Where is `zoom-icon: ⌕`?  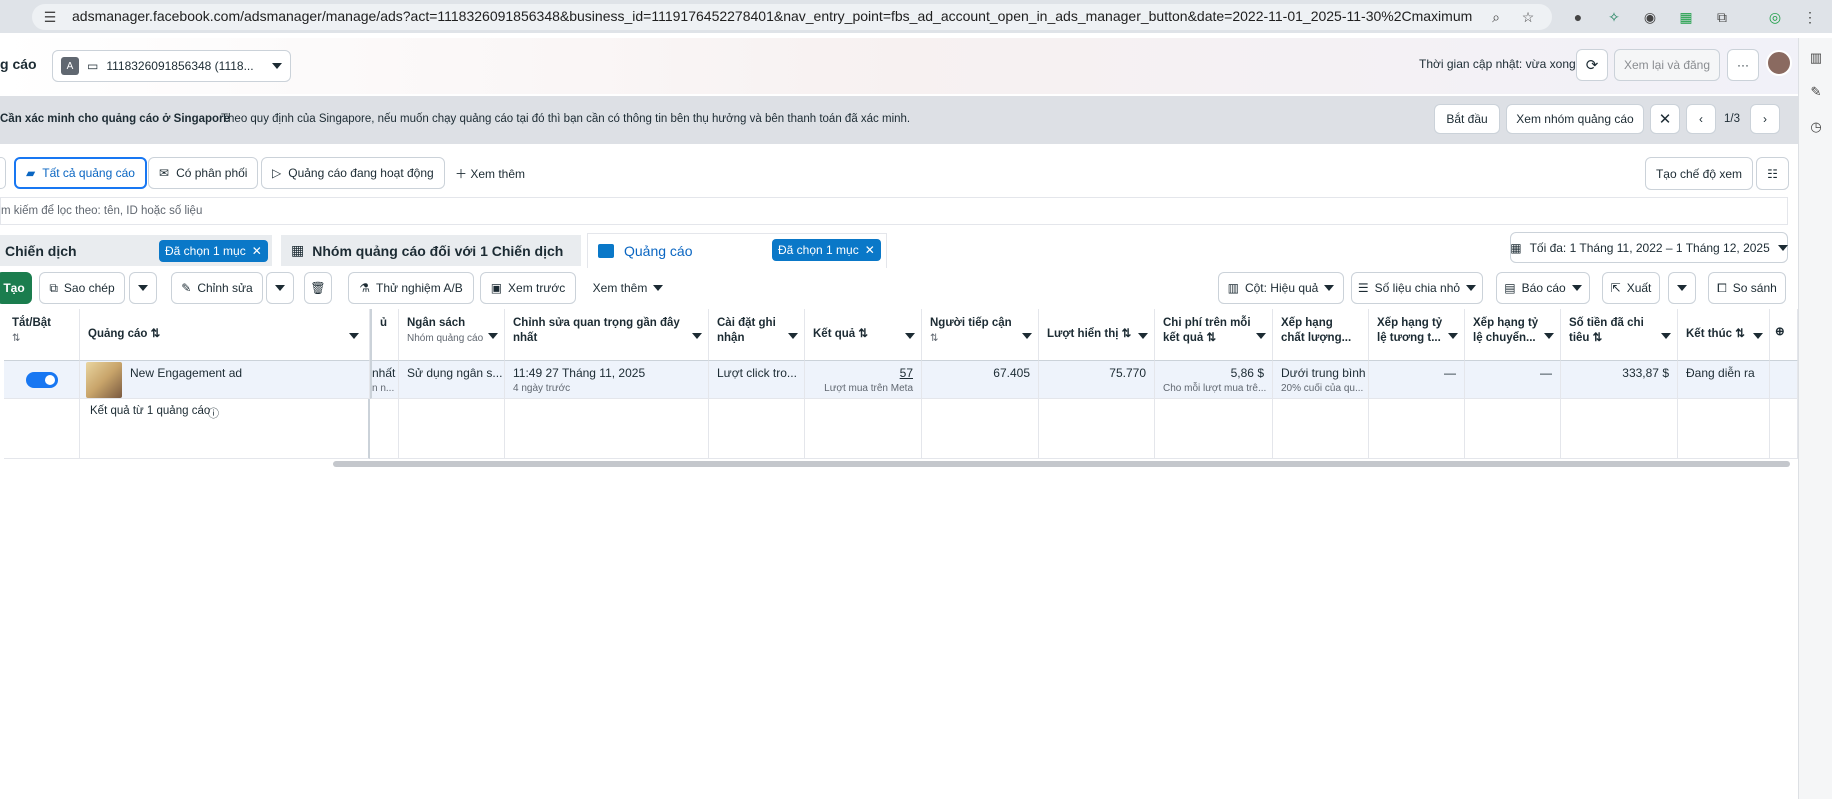
zoom-icon: ⌕ is located at coordinates (1496, 17).